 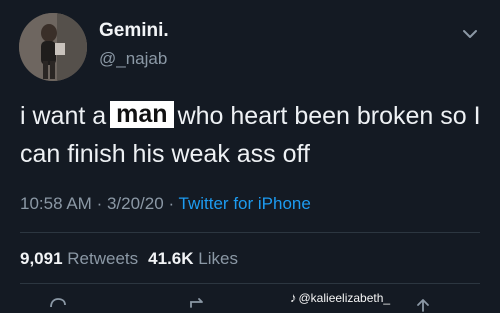 I want to click on retweets-stat: 9,091 Retweets, so click(x=79, y=258).